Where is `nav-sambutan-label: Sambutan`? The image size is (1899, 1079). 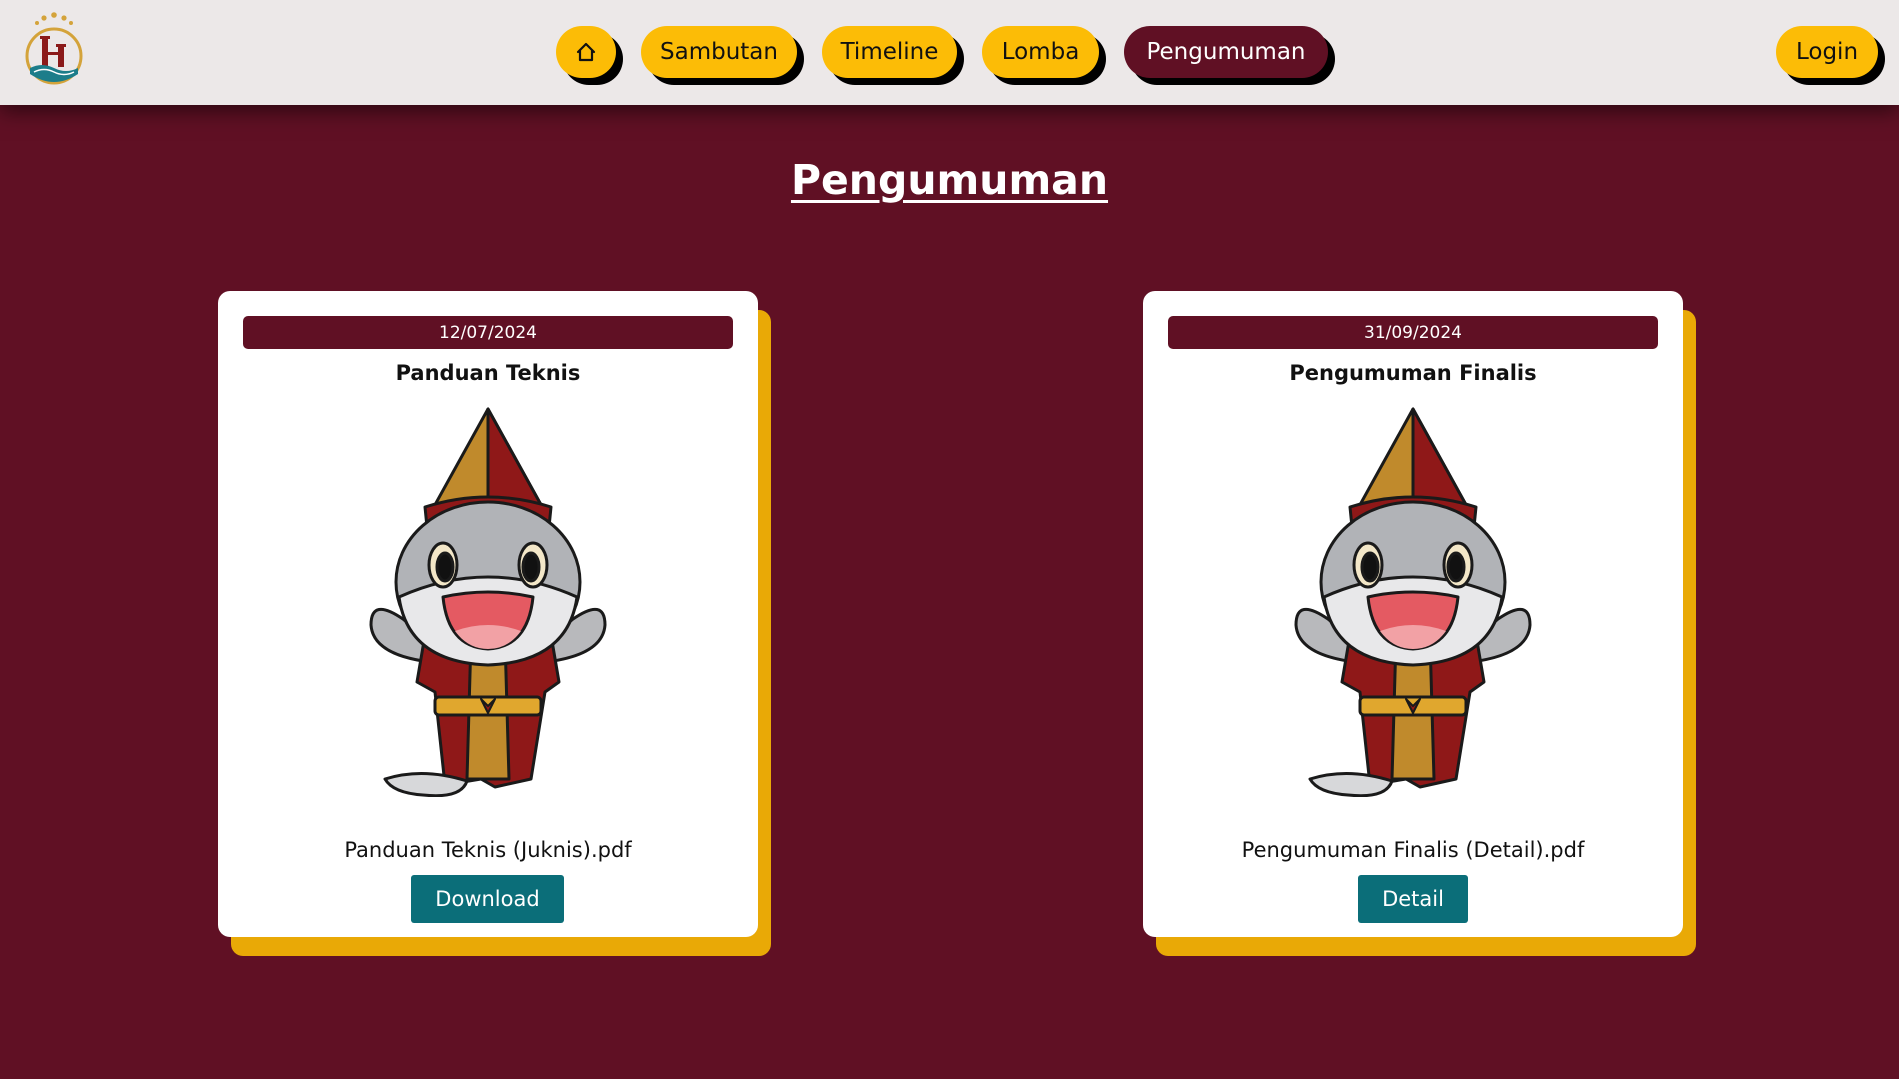 nav-sambutan-label: Sambutan is located at coordinates (719, 52).